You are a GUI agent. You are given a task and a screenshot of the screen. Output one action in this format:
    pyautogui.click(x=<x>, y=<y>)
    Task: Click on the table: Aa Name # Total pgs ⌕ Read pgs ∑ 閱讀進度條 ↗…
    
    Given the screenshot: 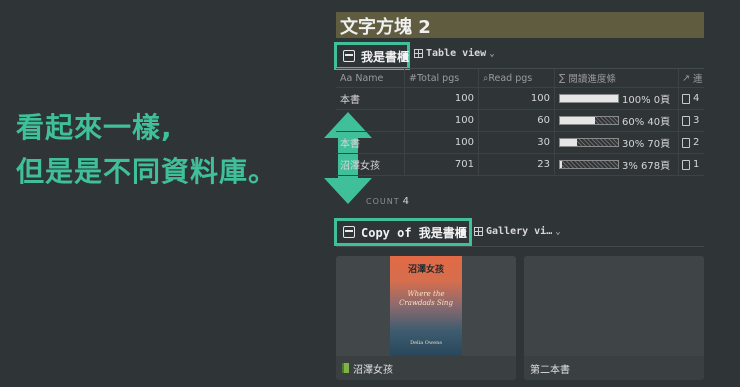 What is the action you would take?
    pyautogui.click(x=520, y=122)
    